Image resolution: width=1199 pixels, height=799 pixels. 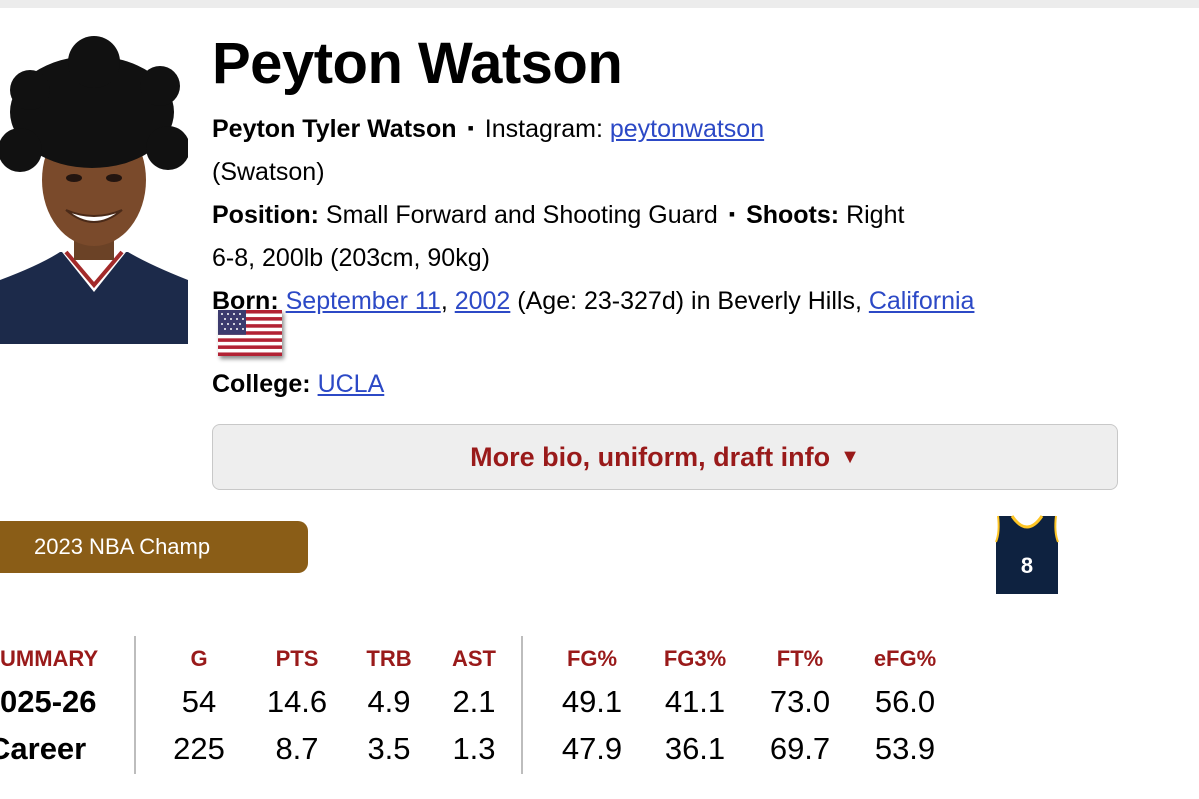 I want to click on instagram-link: peytonwatson, so click(x=687, y=129).